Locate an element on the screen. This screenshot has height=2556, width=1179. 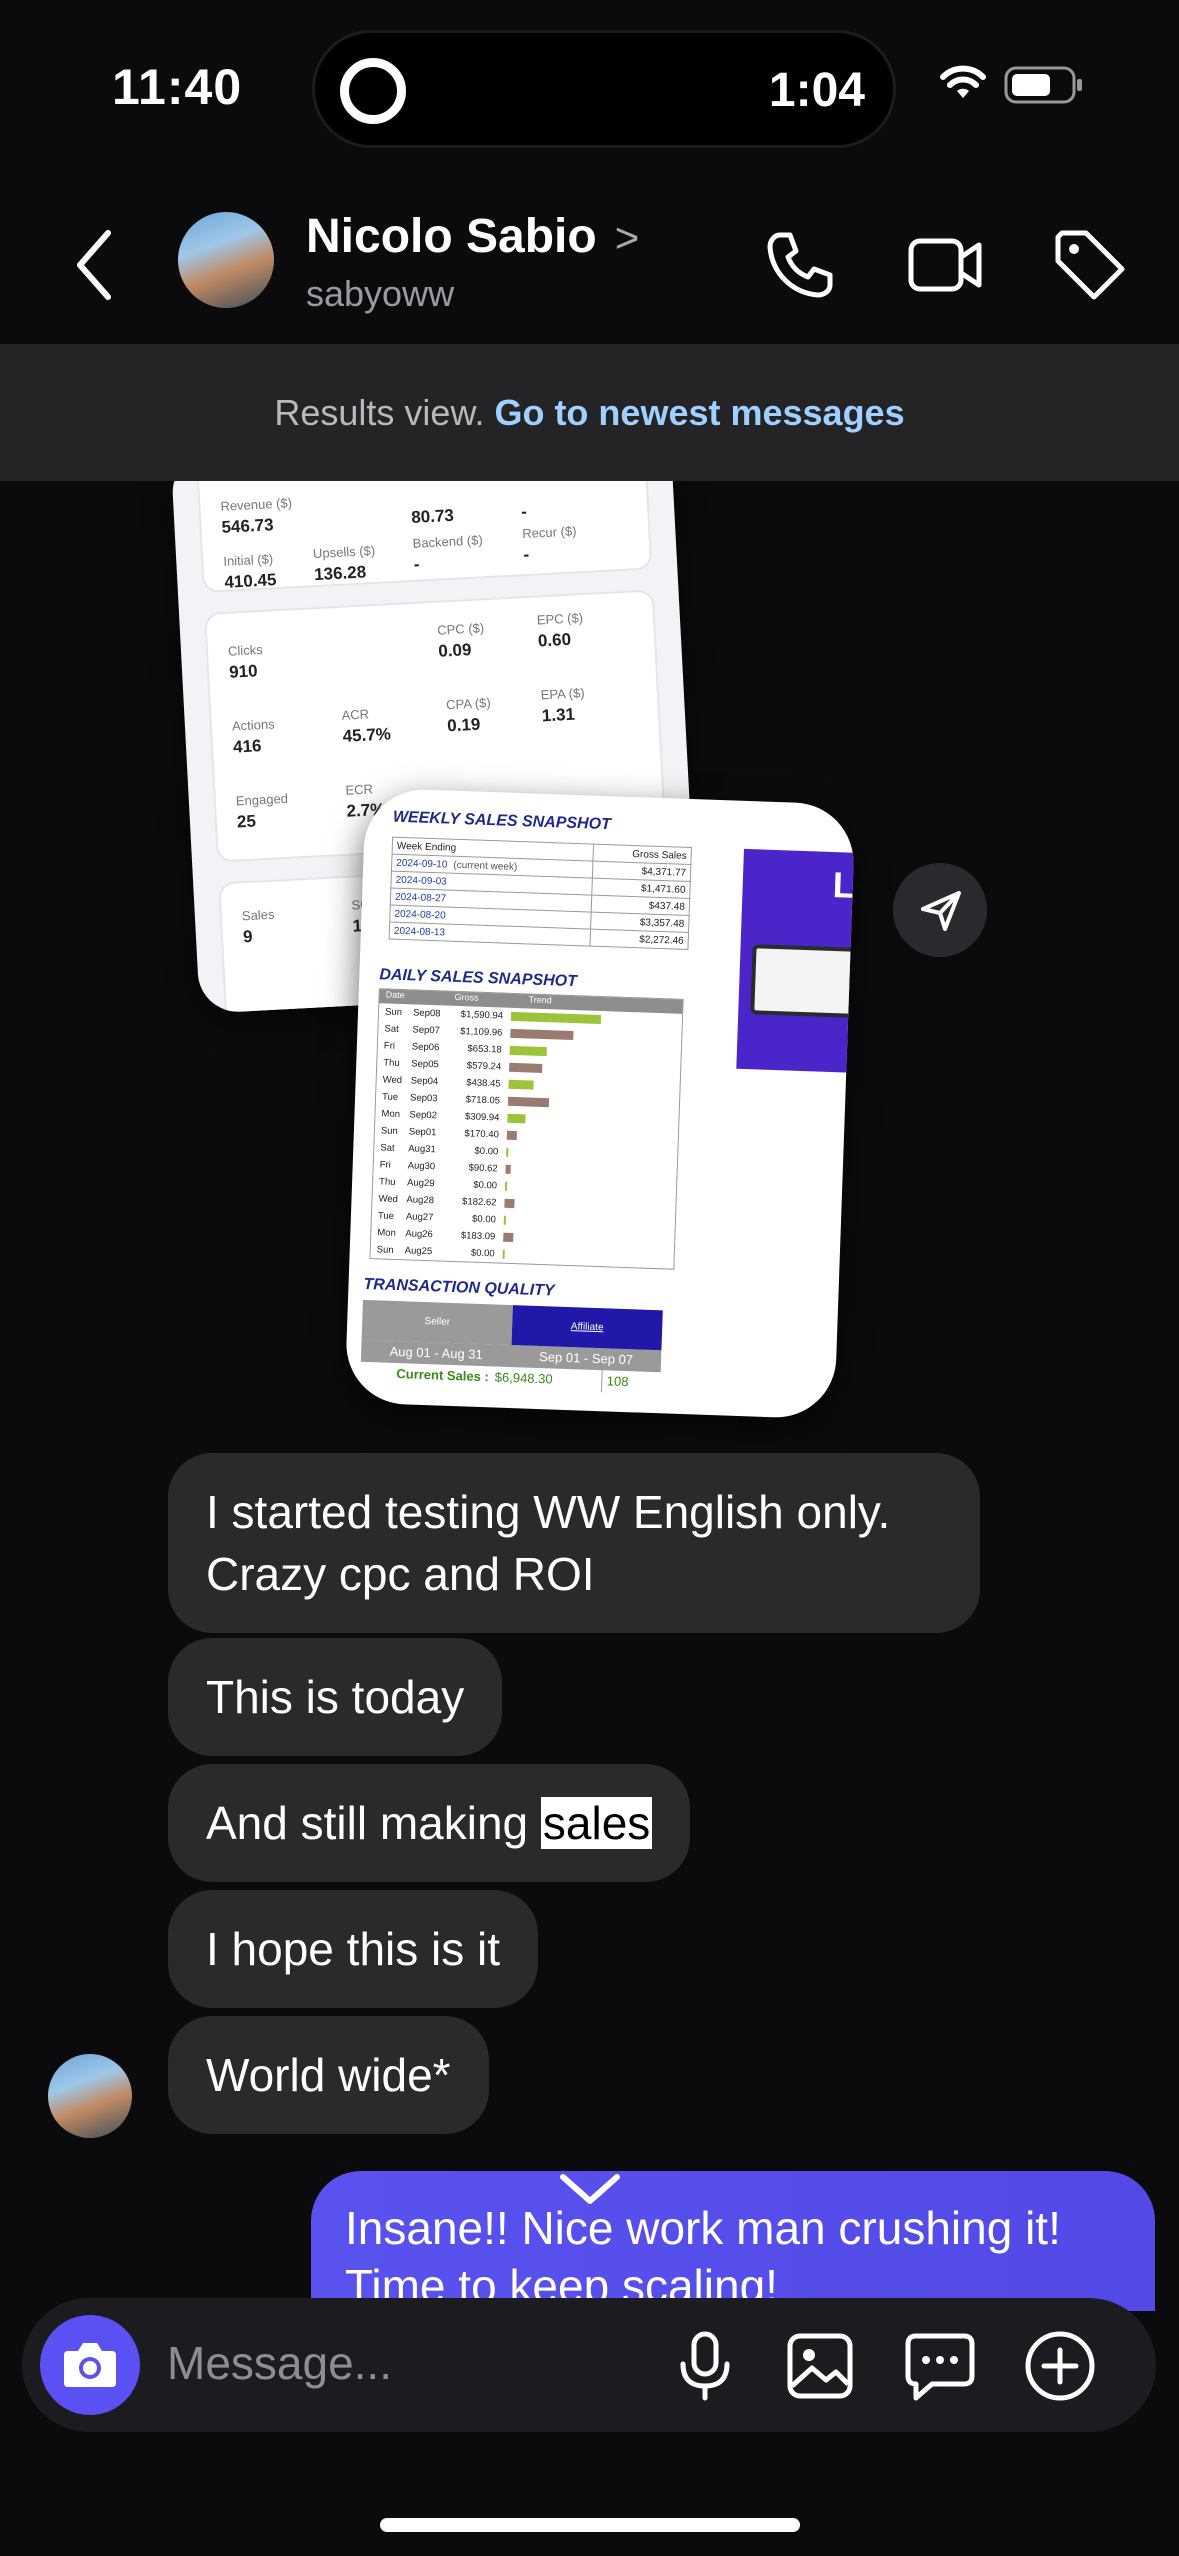
microphone-icon is located at coordinates (705, 2366).